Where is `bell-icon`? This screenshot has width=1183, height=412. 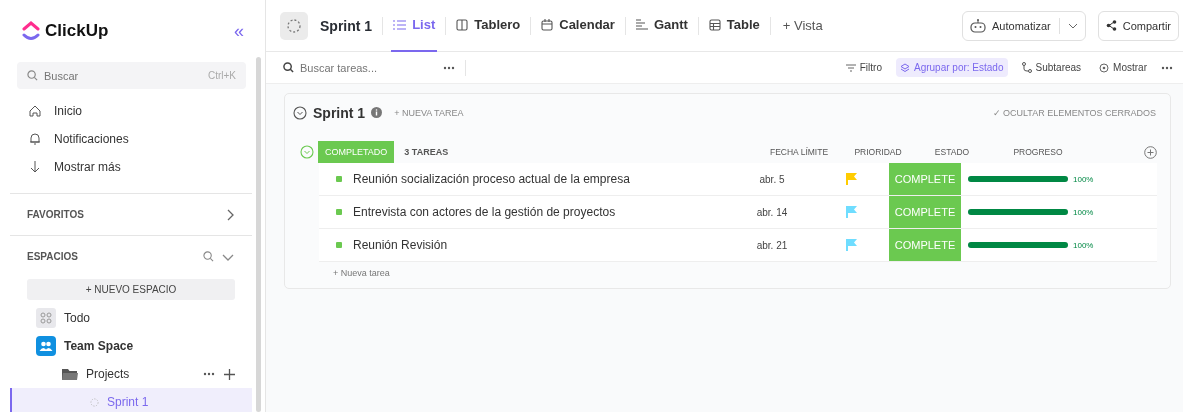
bell-icon is located at coordinates (35, 139).